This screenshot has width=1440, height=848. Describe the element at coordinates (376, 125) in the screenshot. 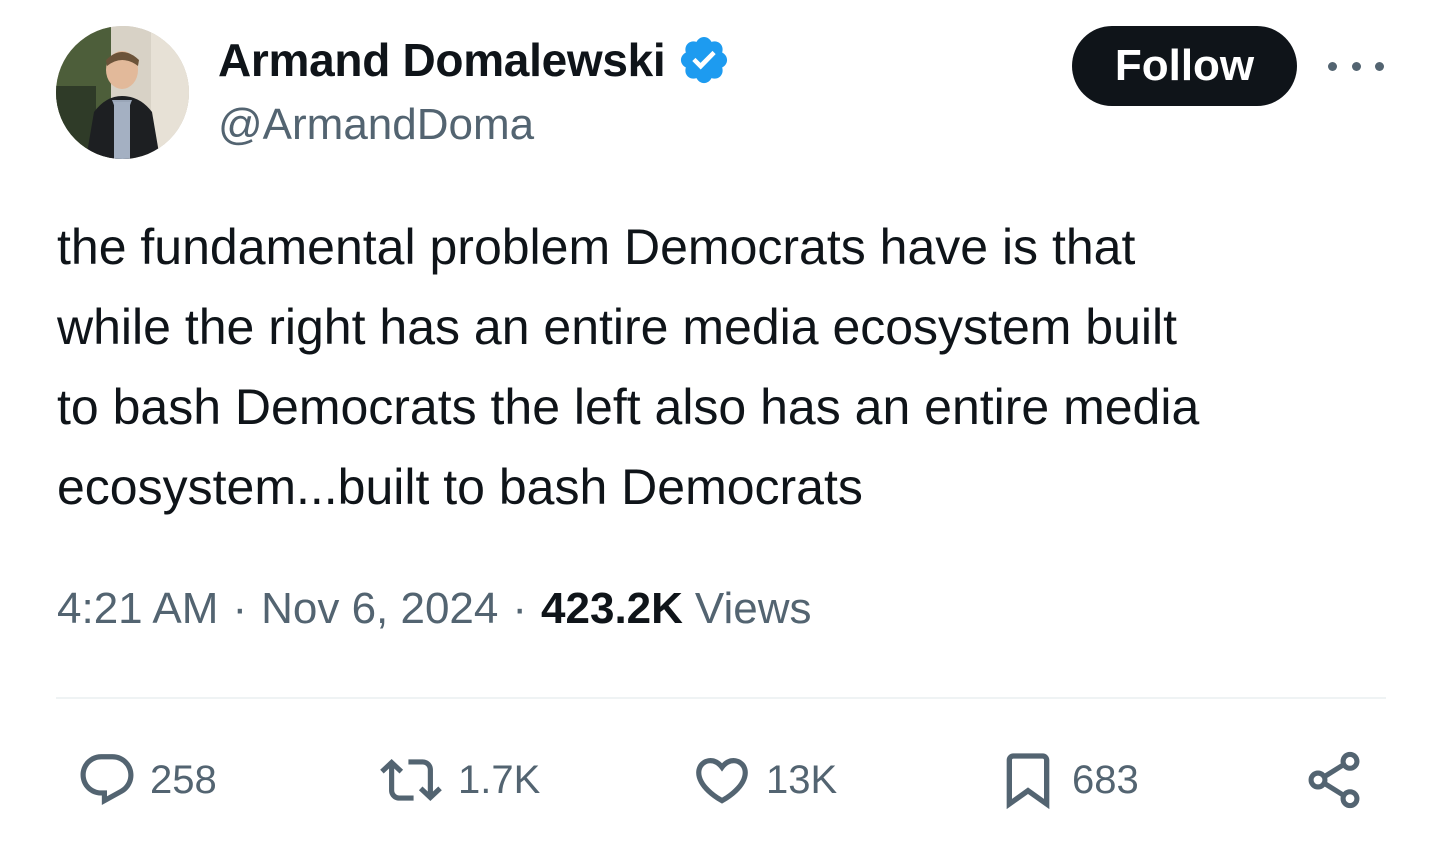

I see `author-handle: @ArmandDoma` at that location.